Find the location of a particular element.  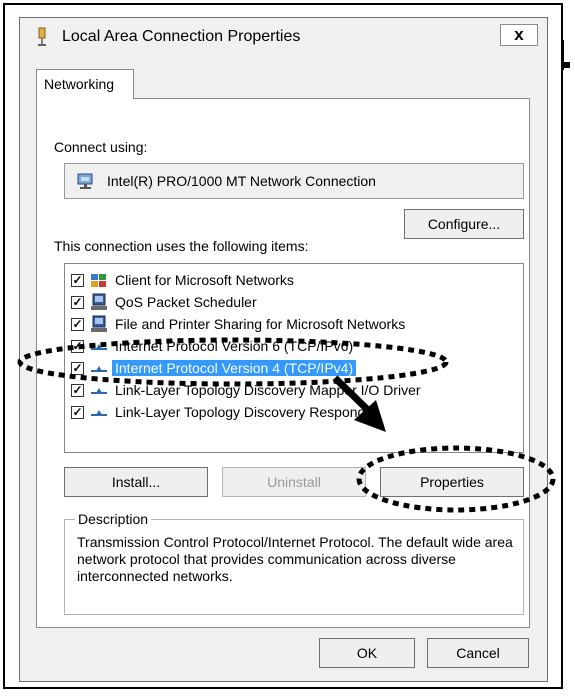

list-item: ✓ Client for Microsoft Networks is located at coordinates (285, 281).